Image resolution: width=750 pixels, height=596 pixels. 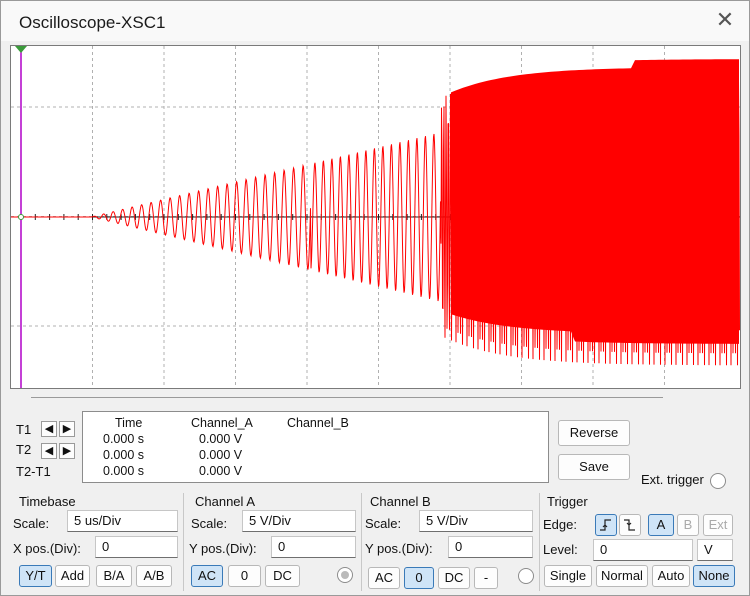 What do you see at coordinates (476, 521) in the screenshot?
I see `channel-b-scale-field: 5 V/Div` at bounding box center [476, 521].